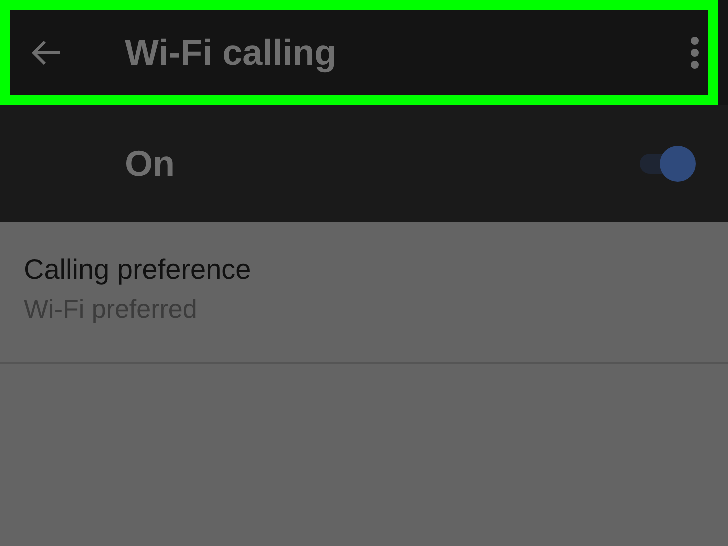 The height and width of the screenshot is (546, 728). I want to click on more-options-icon, so click(695, 53).